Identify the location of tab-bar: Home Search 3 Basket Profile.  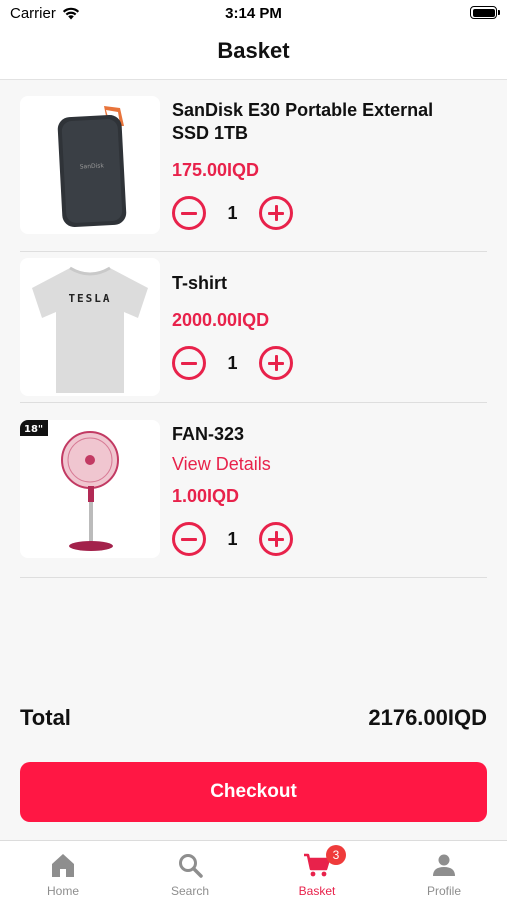
(253, 870).